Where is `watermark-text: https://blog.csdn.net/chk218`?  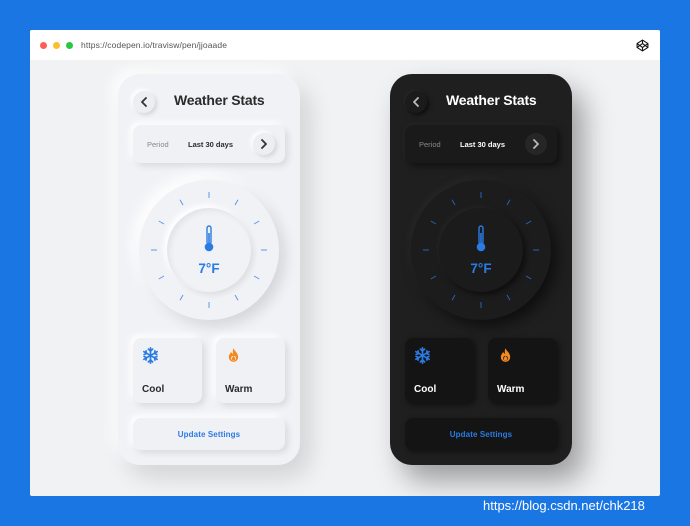
watermark-text: https://blog.csdn.net/chk218 is located at coordinates (564, 505).